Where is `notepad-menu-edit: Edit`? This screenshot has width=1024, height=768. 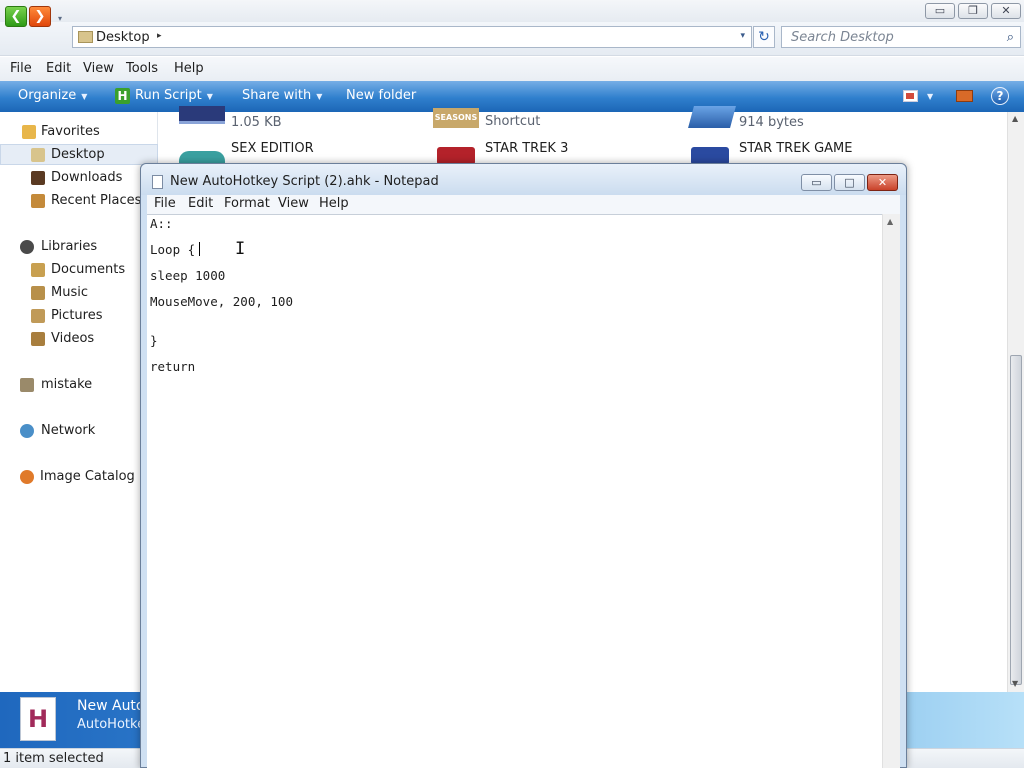
notepad-menu-edit: Edit is located at coordinates (200, 203).